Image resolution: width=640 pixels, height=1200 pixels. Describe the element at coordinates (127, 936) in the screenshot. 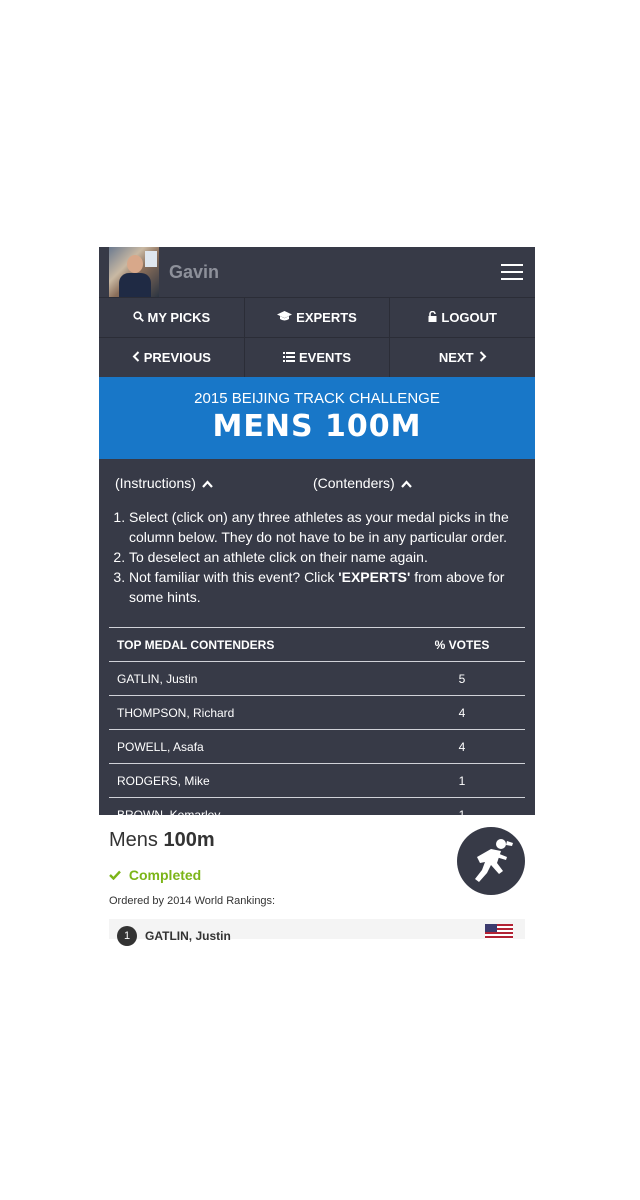

I see `rank-badge: 1` at that location.